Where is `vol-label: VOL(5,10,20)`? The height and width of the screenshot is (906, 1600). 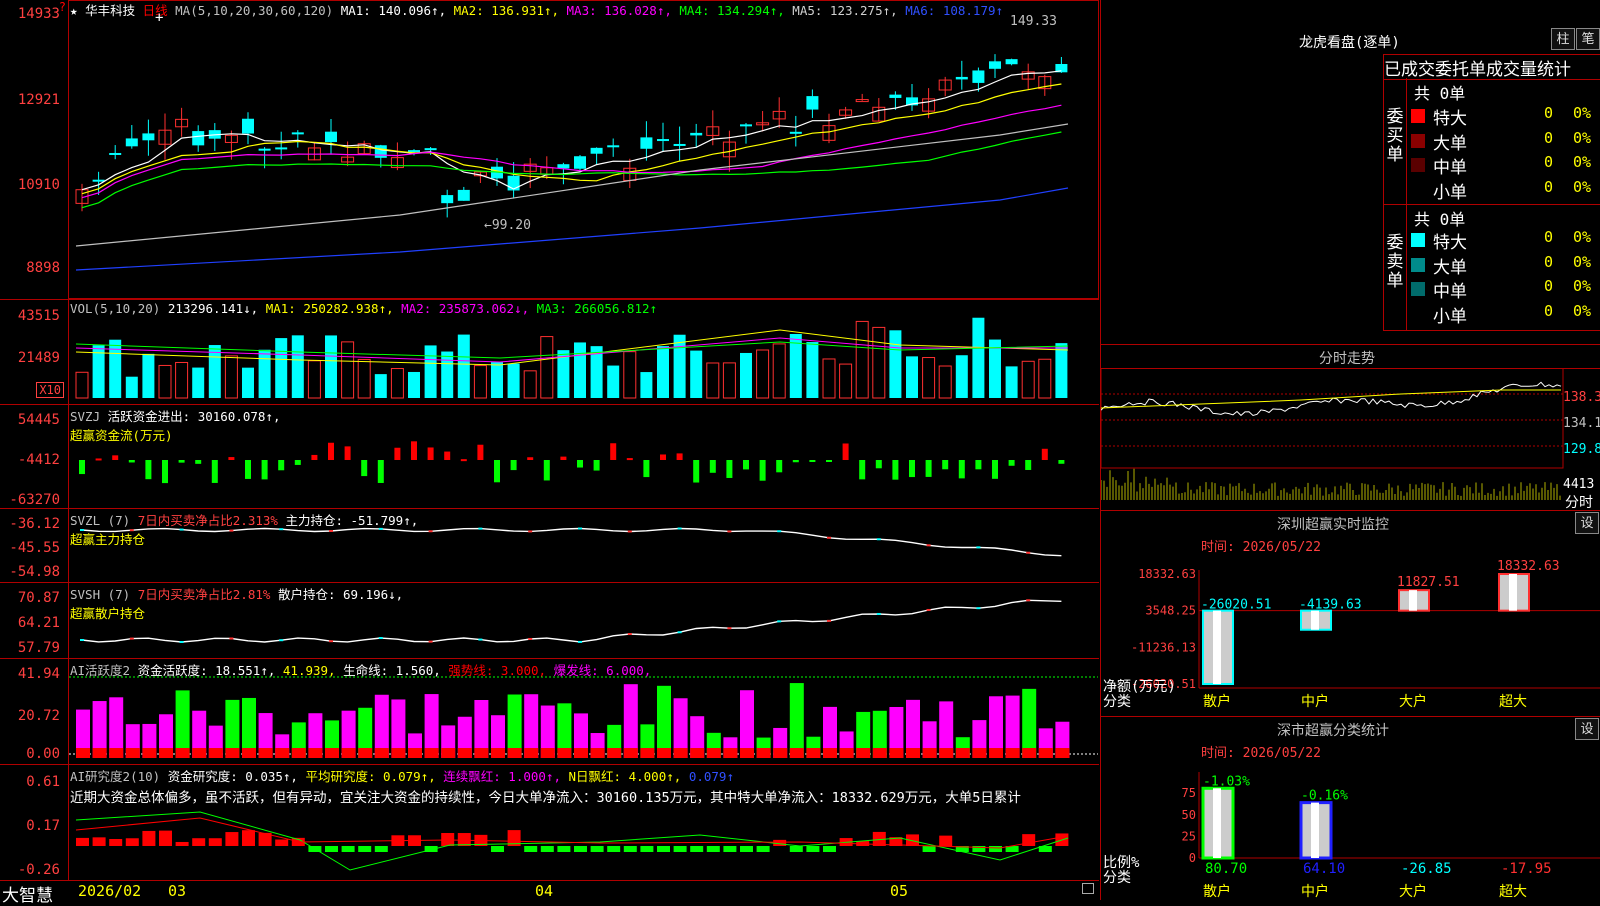
vol-label: VOL(5,10,20) is located at coordinates (115, 308).